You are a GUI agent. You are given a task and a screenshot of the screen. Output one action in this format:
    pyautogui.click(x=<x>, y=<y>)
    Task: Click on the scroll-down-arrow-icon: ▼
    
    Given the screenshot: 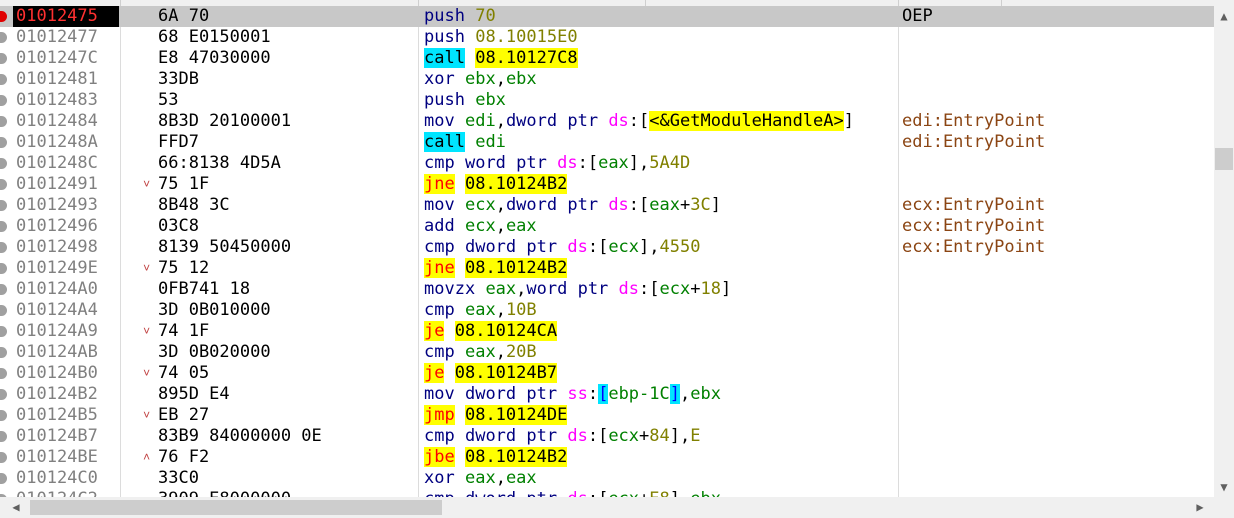 What is the action you would take?
    pyautogui.click(x=1224, y=487)
    